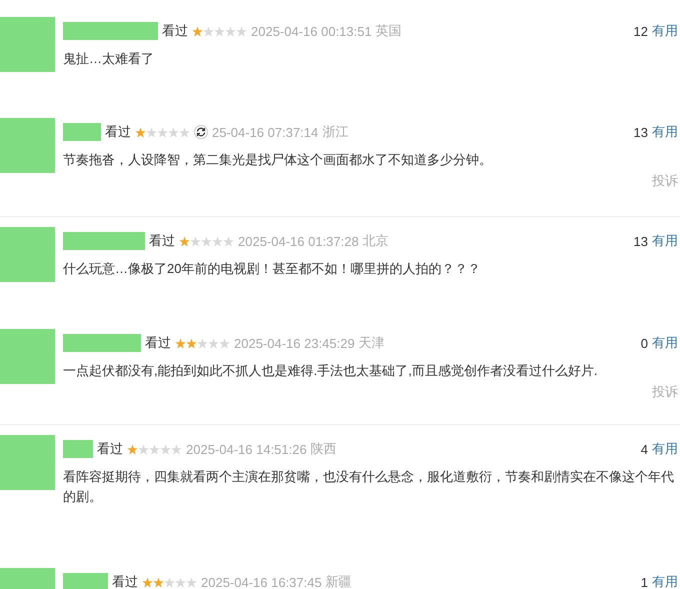  What do you see at coordinates (339, 581) in the screenshot?
I see `comment-location: 新疆` at bounding box center [339, 581].